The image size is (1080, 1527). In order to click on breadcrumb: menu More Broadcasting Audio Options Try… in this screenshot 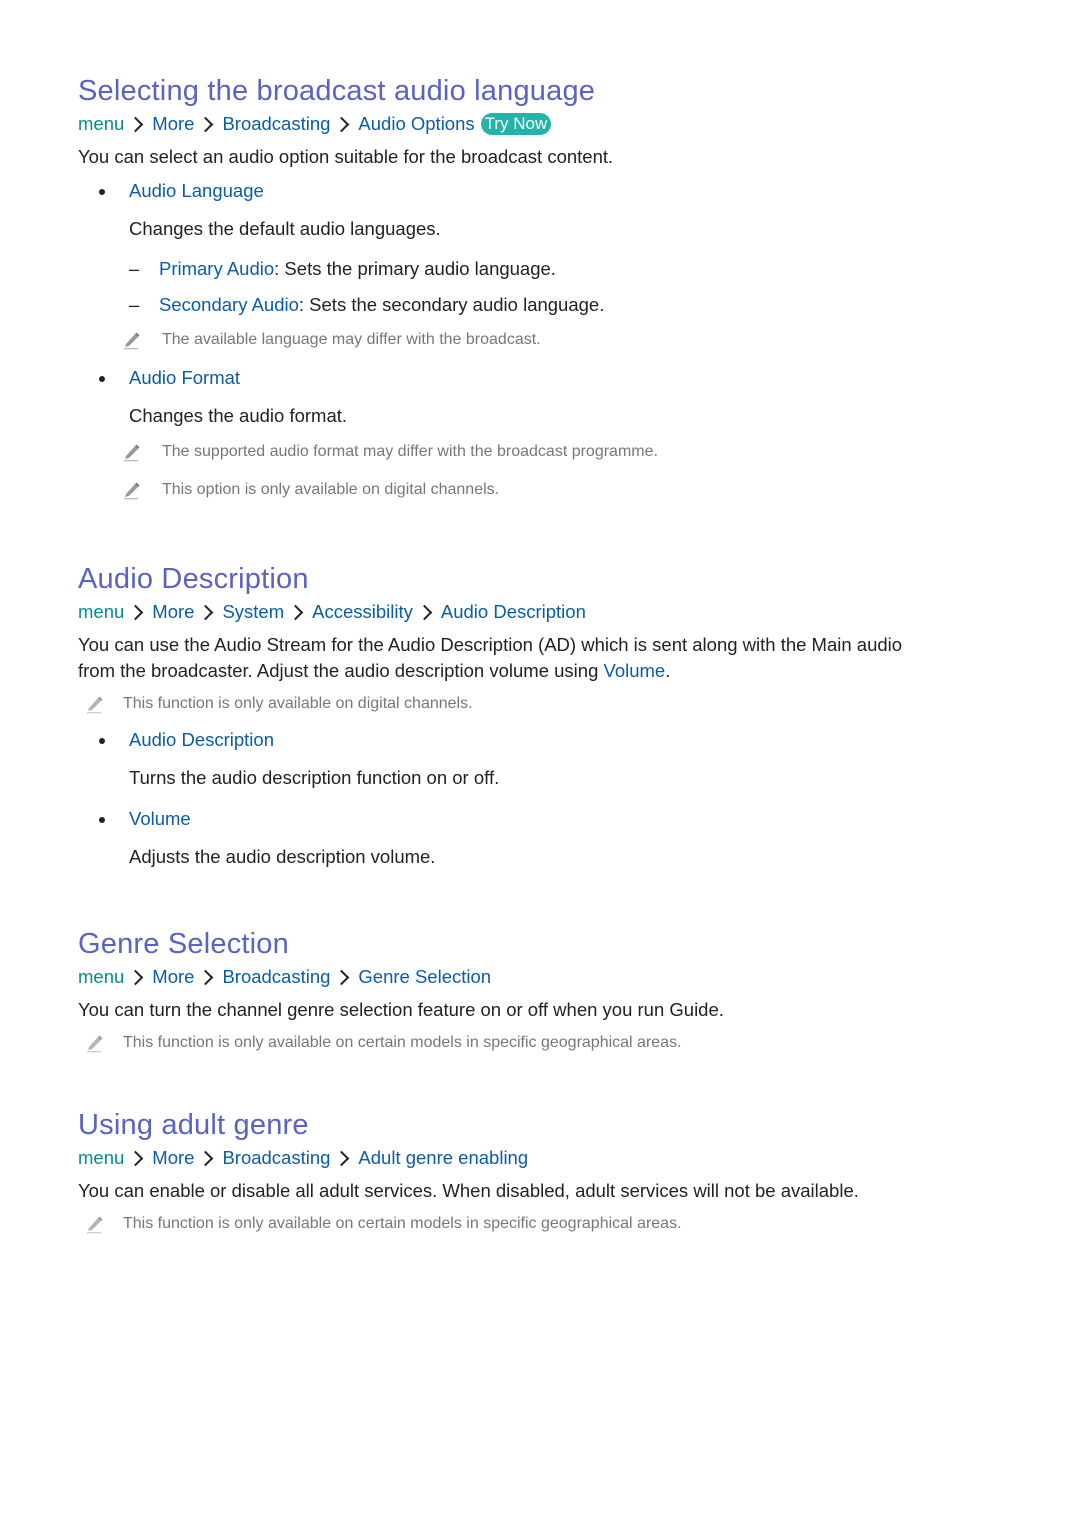, I will do `click(548, 124)`.